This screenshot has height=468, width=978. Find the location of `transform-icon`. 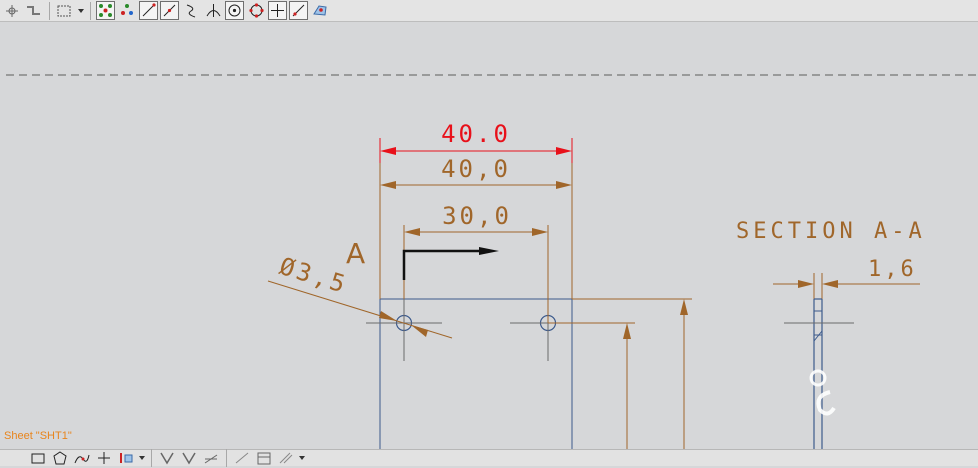

transform-icon is located at coordinates (126, 458).